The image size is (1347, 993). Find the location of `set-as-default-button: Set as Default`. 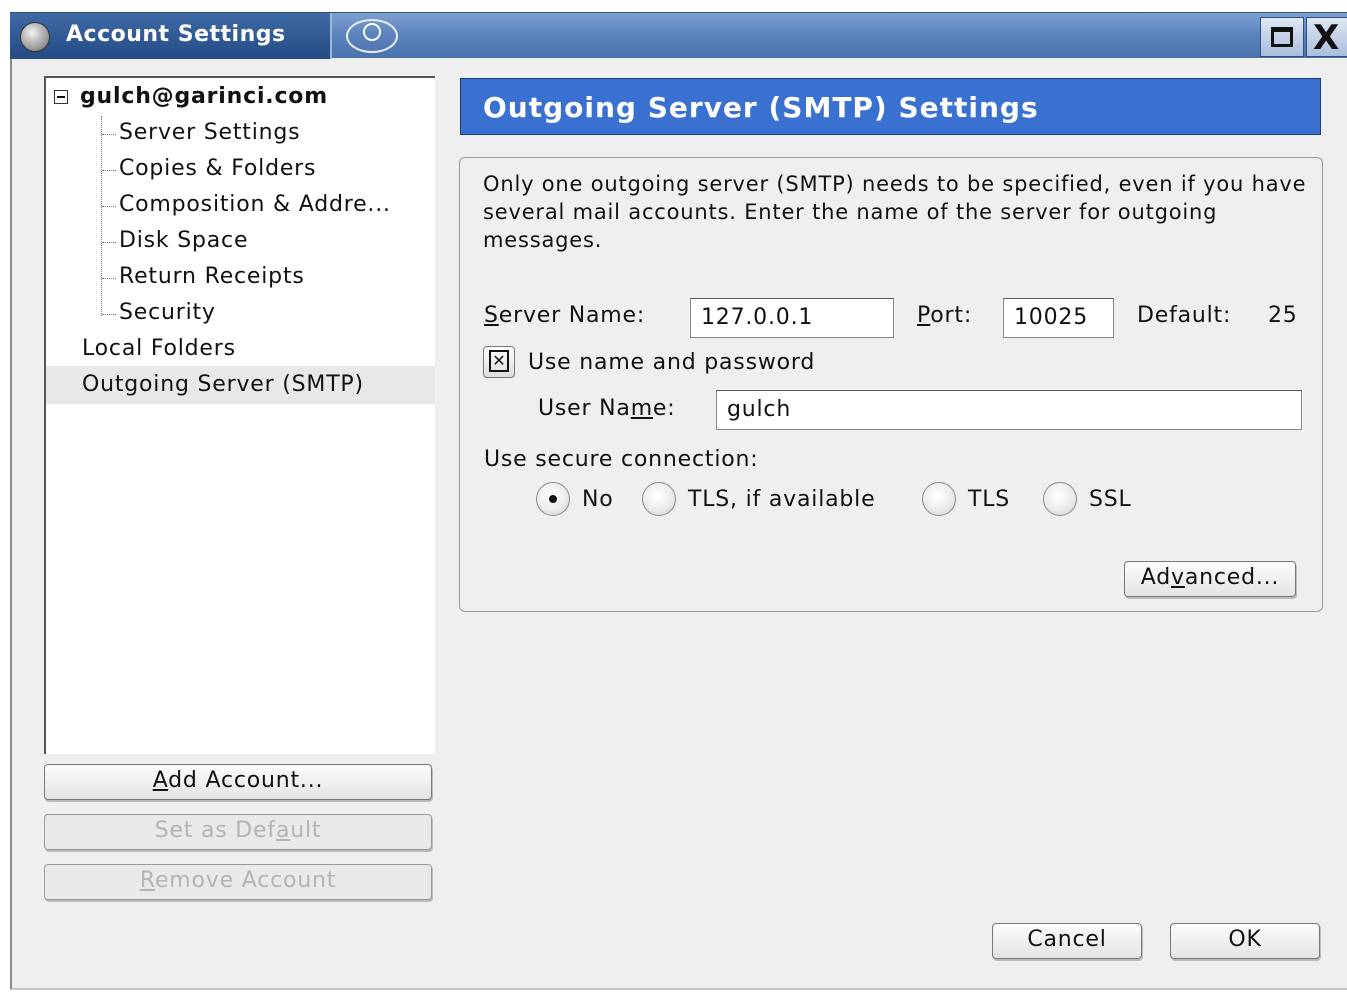

set-as-default-button: Set as Default is located at coordinates (238, 832).